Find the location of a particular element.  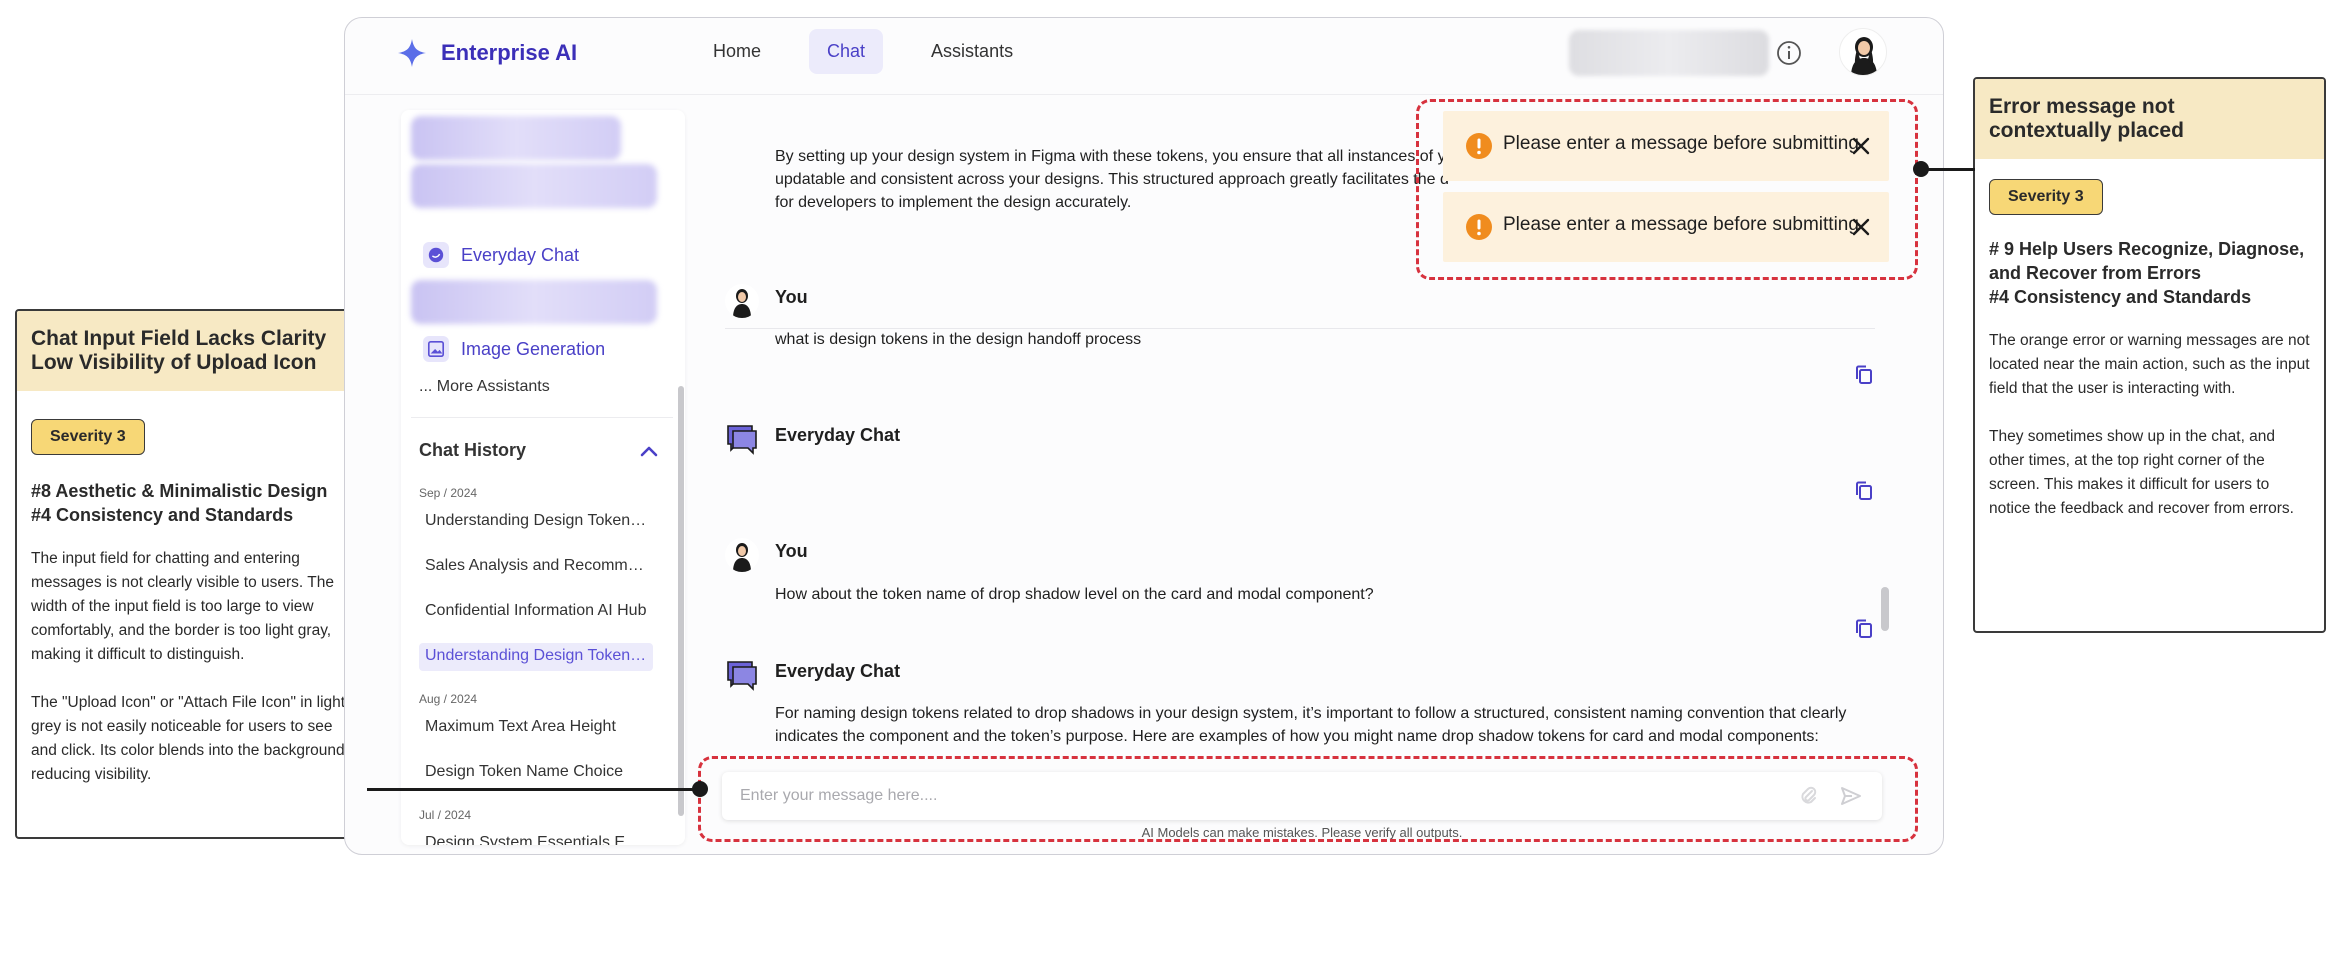

assistant-image-generation: Image Generation is located at coordinates (514, 349).